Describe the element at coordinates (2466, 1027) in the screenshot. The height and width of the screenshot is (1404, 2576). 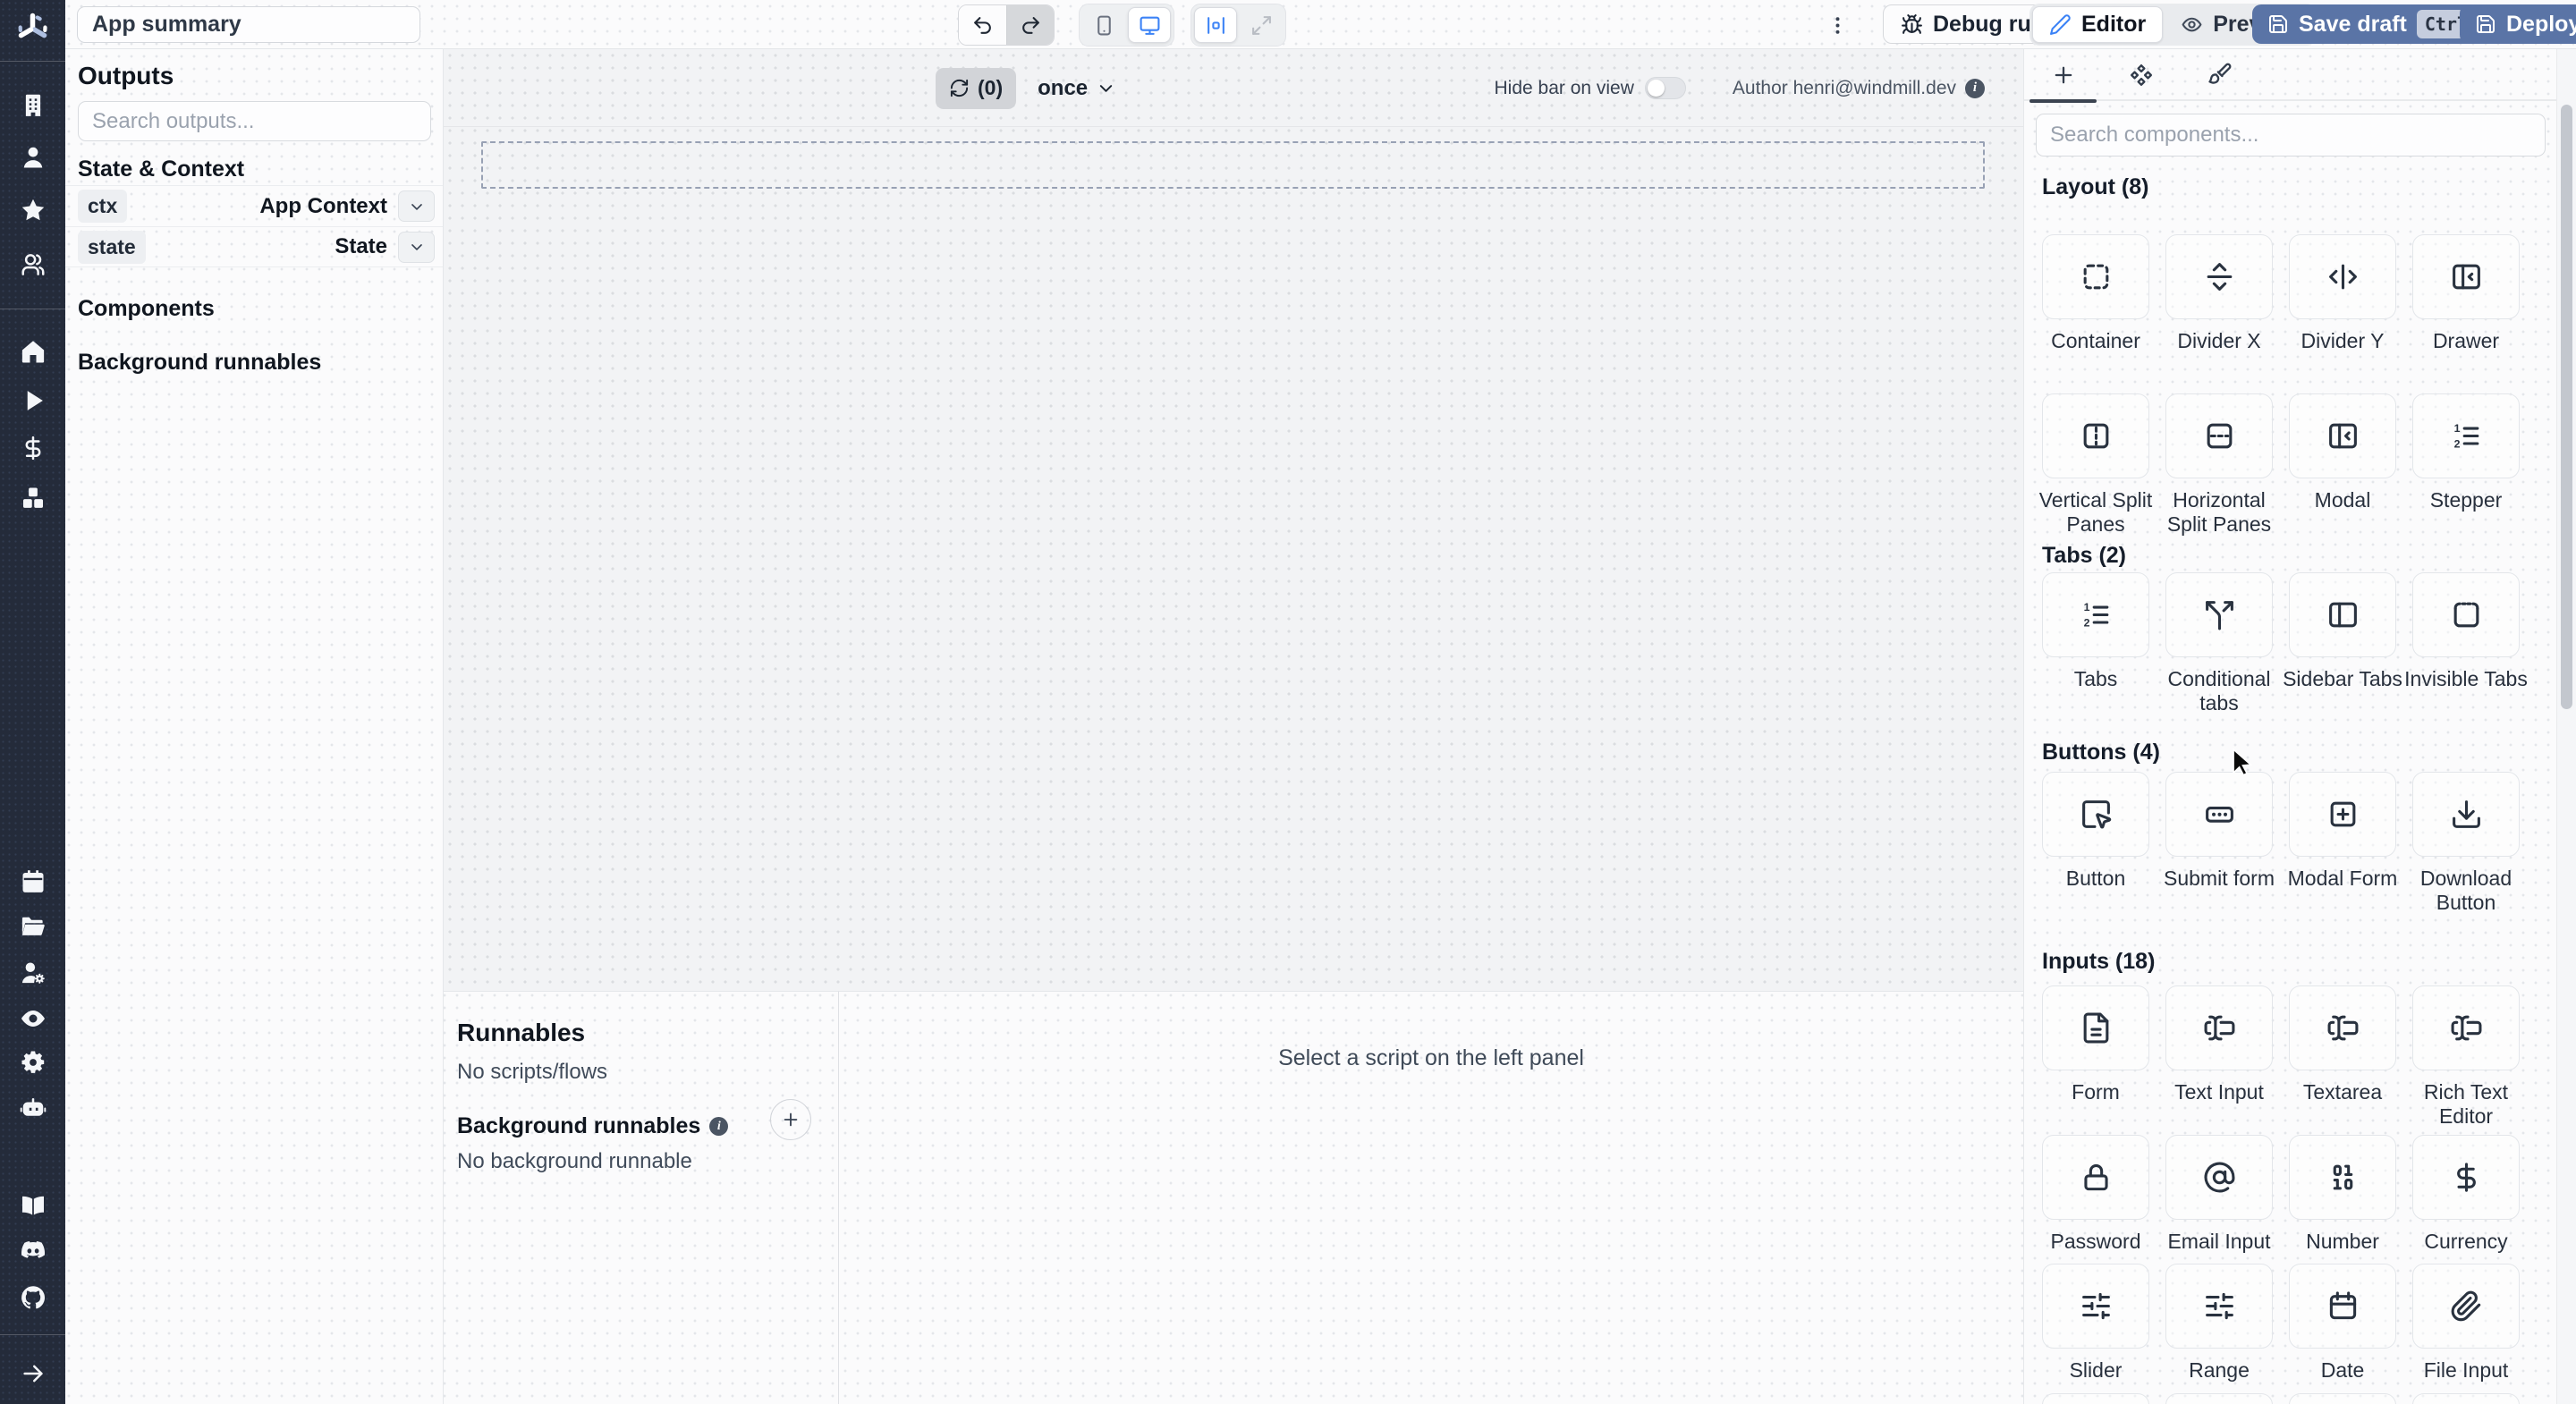
I see `component-card-rich-text-editor` at that location.